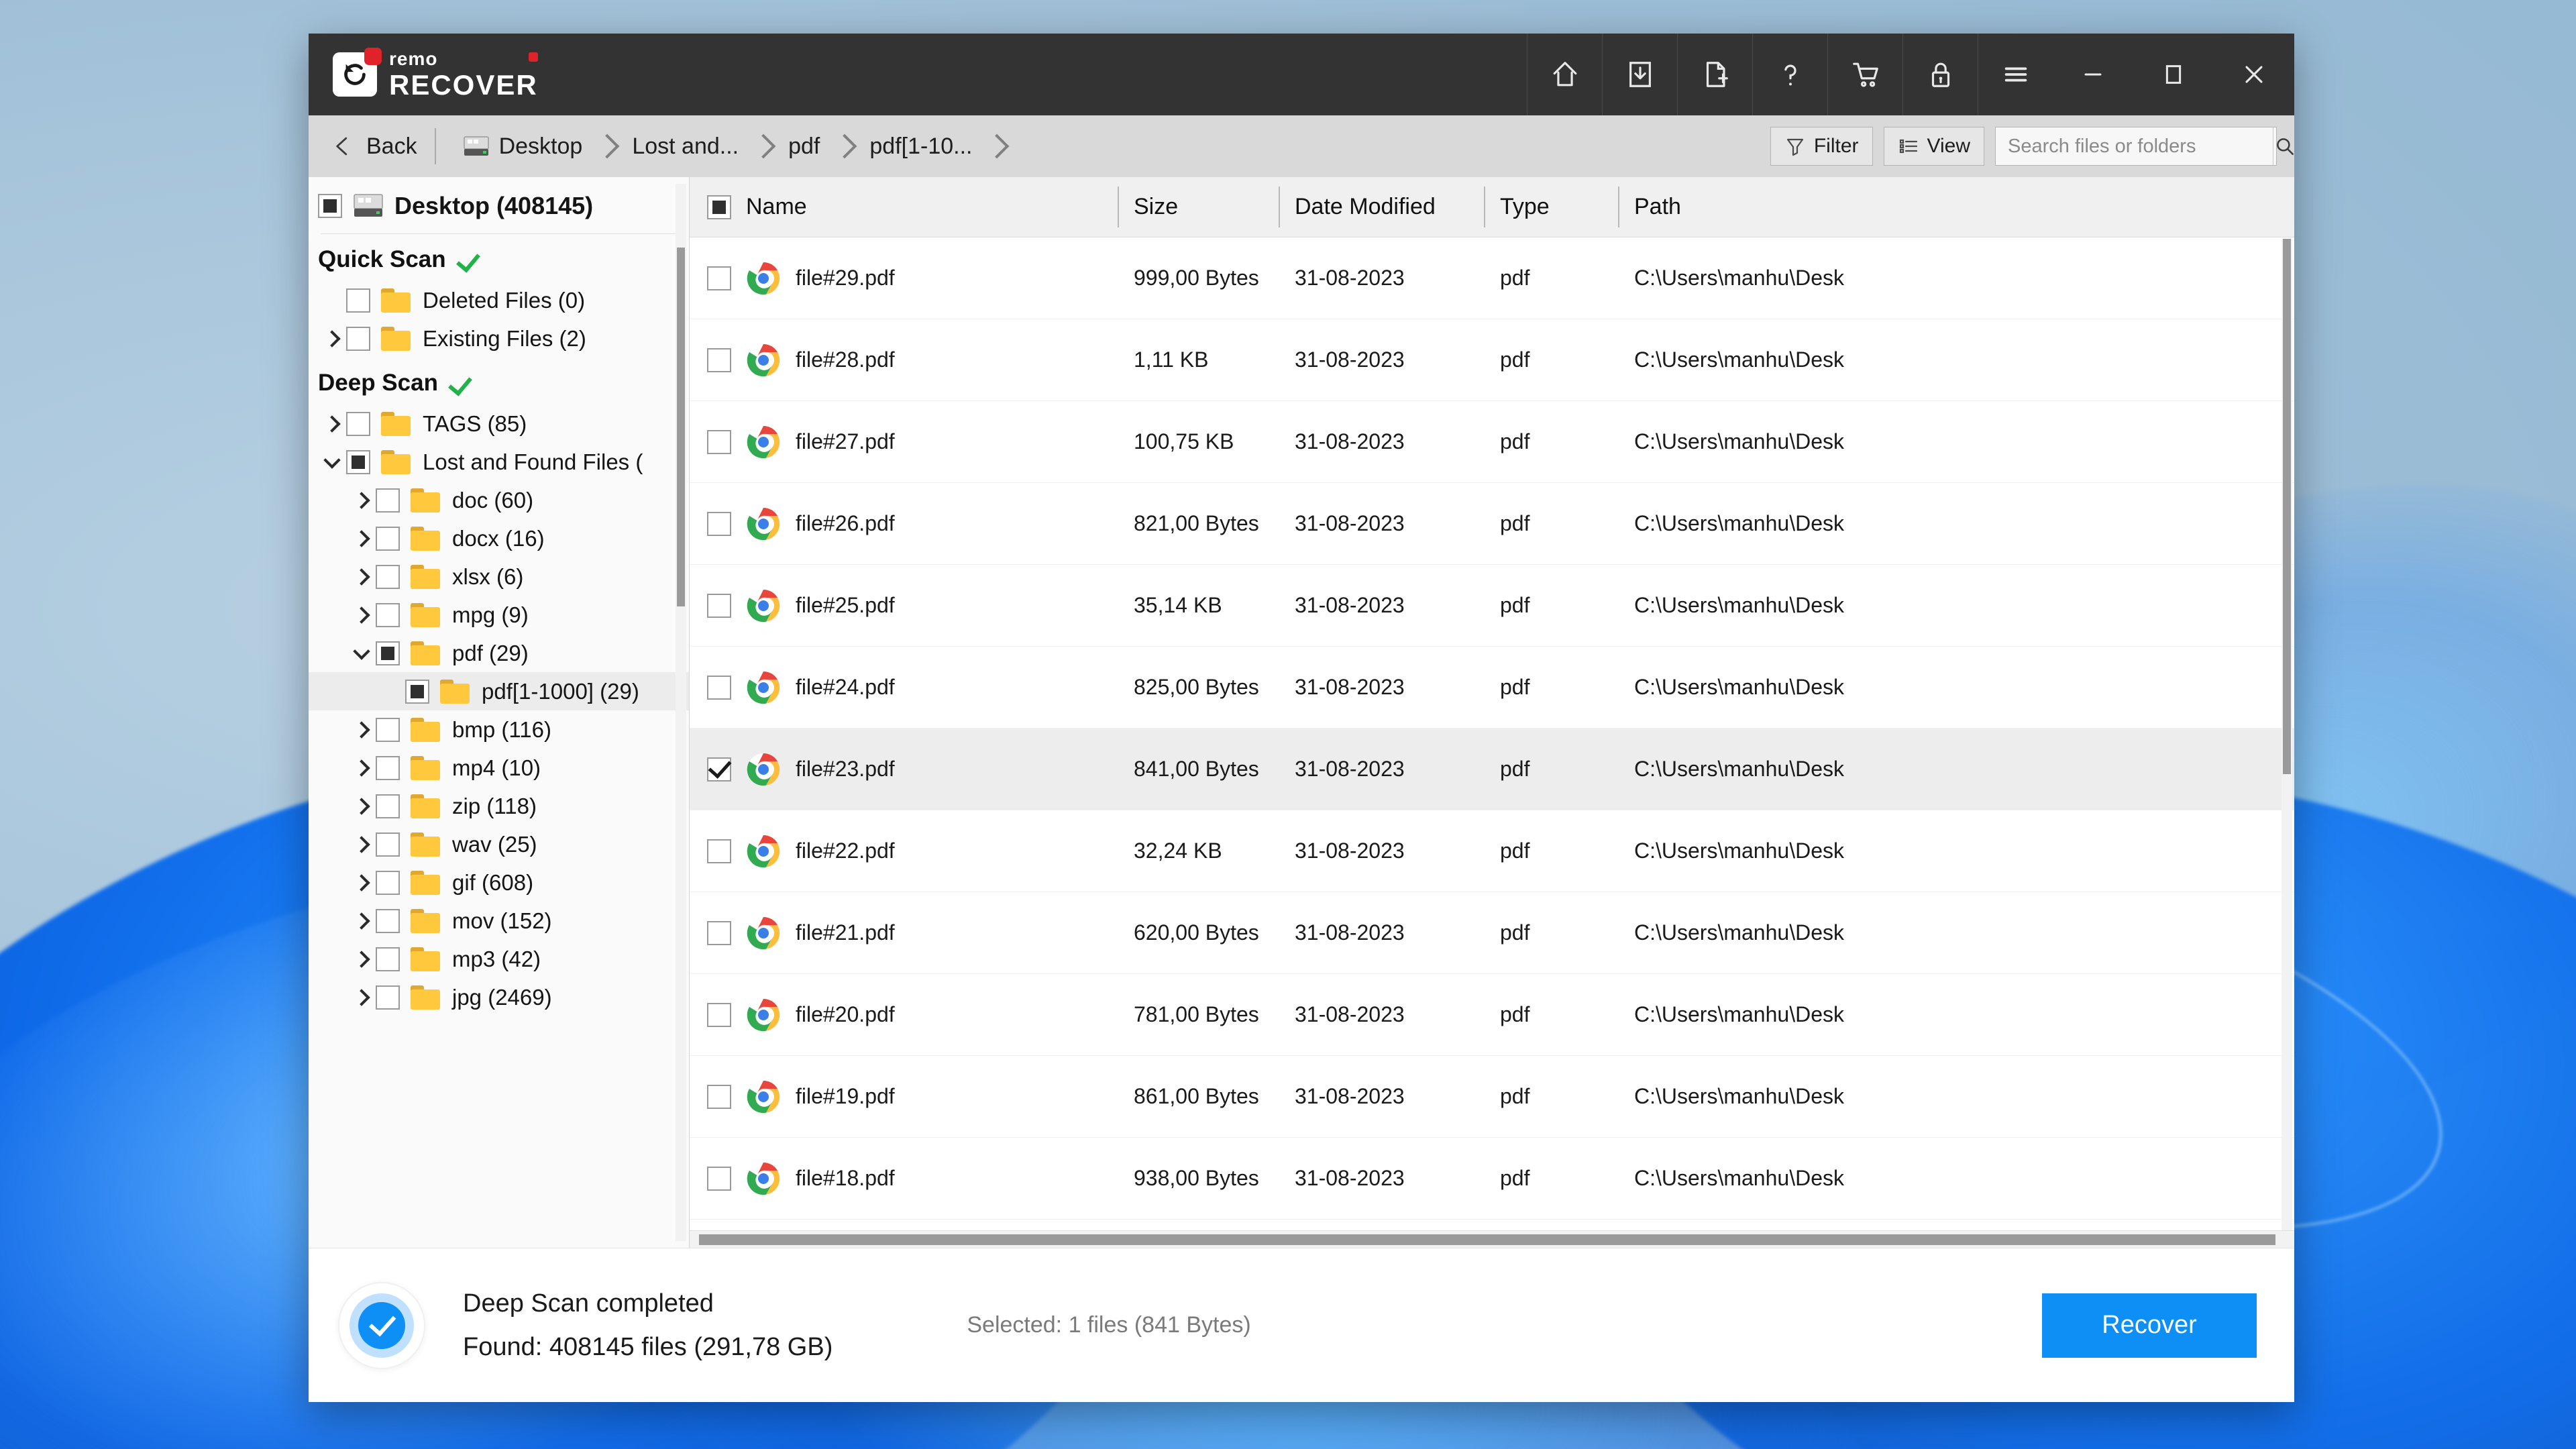 The image size is (2576, 1449). I want to click on lock-icon, so click(1940, 74).